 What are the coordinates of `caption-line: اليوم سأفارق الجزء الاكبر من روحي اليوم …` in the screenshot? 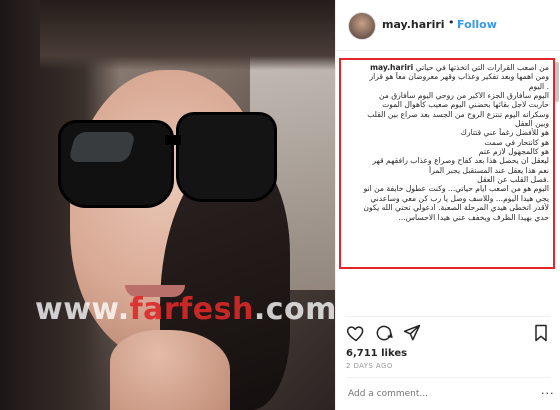 It's located at (463, 96).